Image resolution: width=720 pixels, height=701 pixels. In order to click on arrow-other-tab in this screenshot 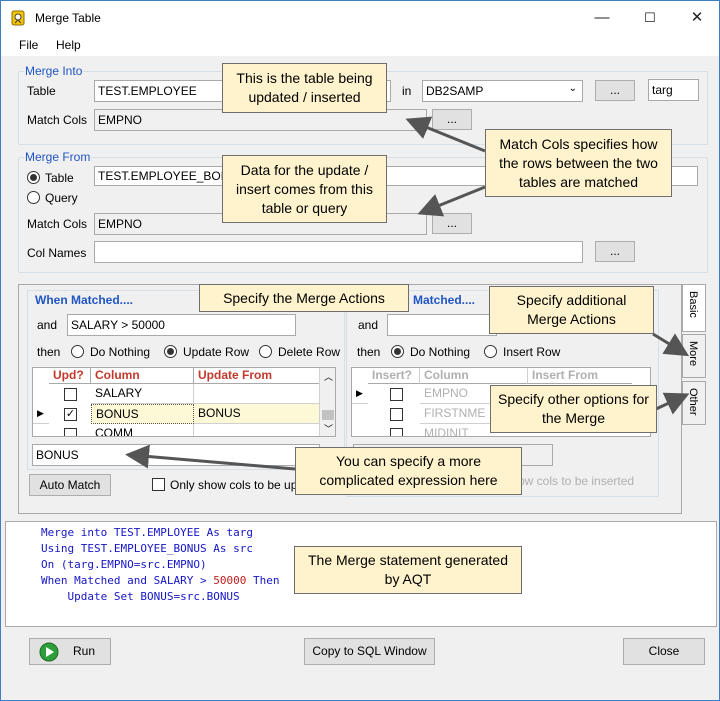, I will do `click(672, 403)`.